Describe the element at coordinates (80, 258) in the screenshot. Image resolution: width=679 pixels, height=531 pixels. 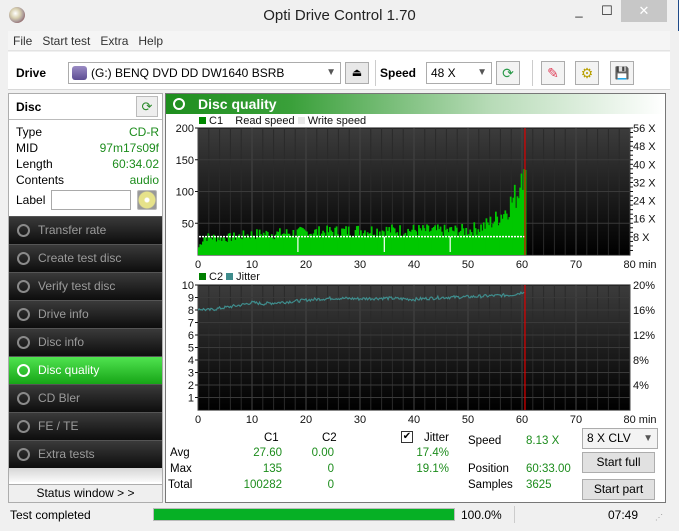
I see `nav-label: Create test disc` at that location.